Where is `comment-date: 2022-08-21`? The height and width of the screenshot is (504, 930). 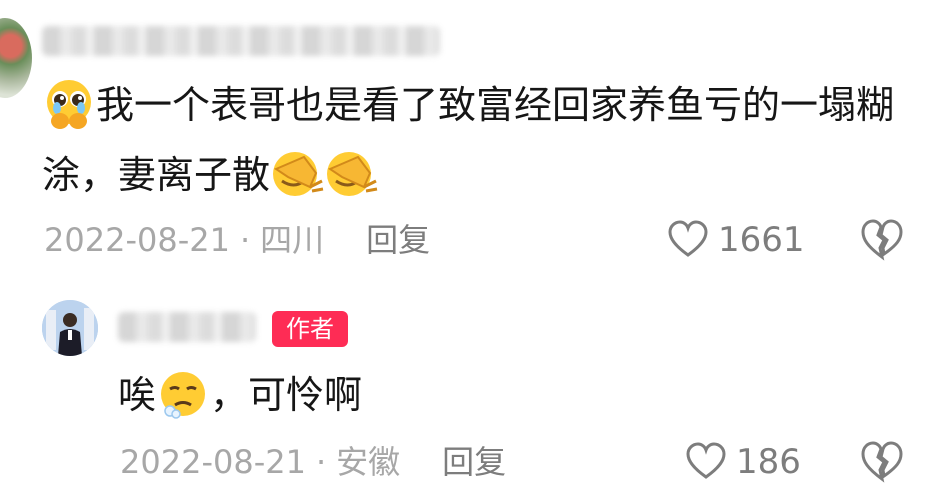
comment-date: 2022-08-21 is located at coordinates (137, 240).